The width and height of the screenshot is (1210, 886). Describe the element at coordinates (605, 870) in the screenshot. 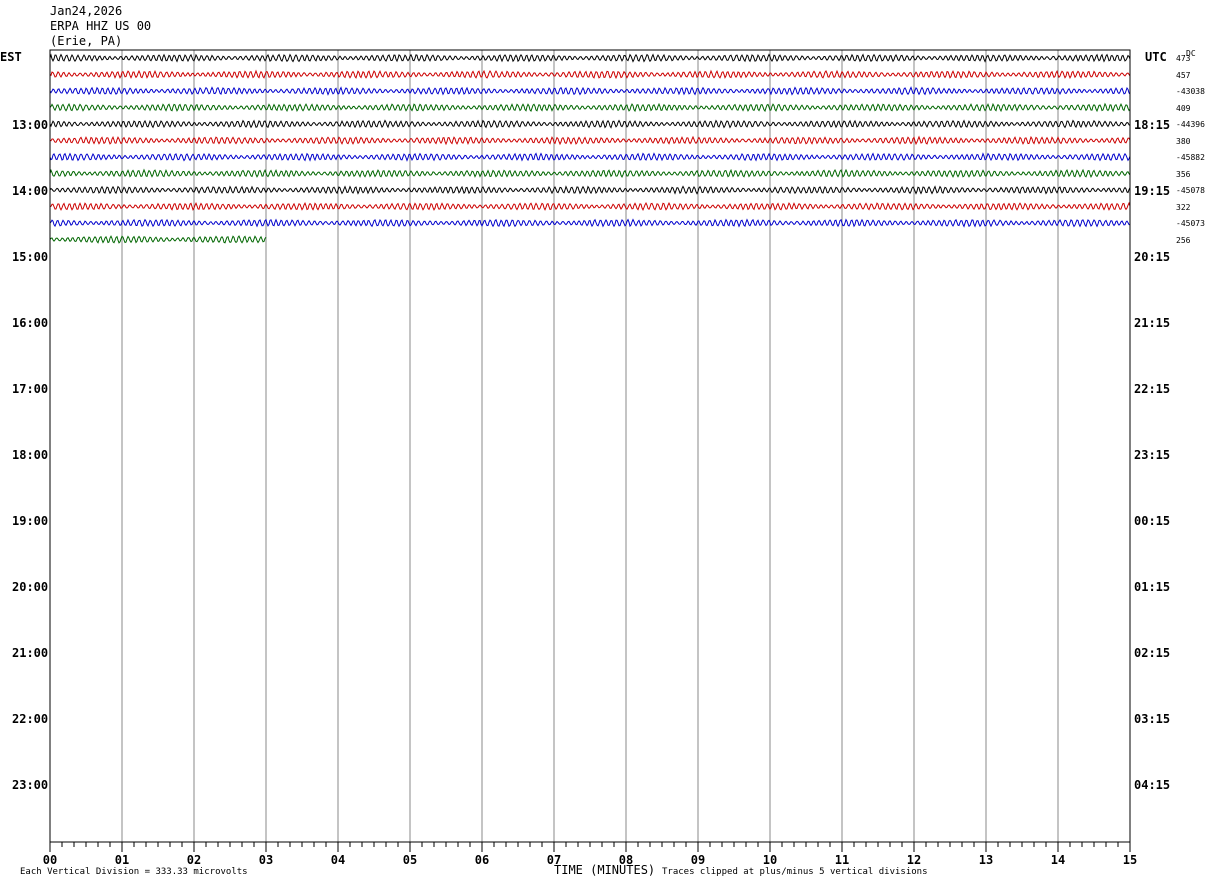

I see `x-axis-title: TIME (MINUTES)` at that location.